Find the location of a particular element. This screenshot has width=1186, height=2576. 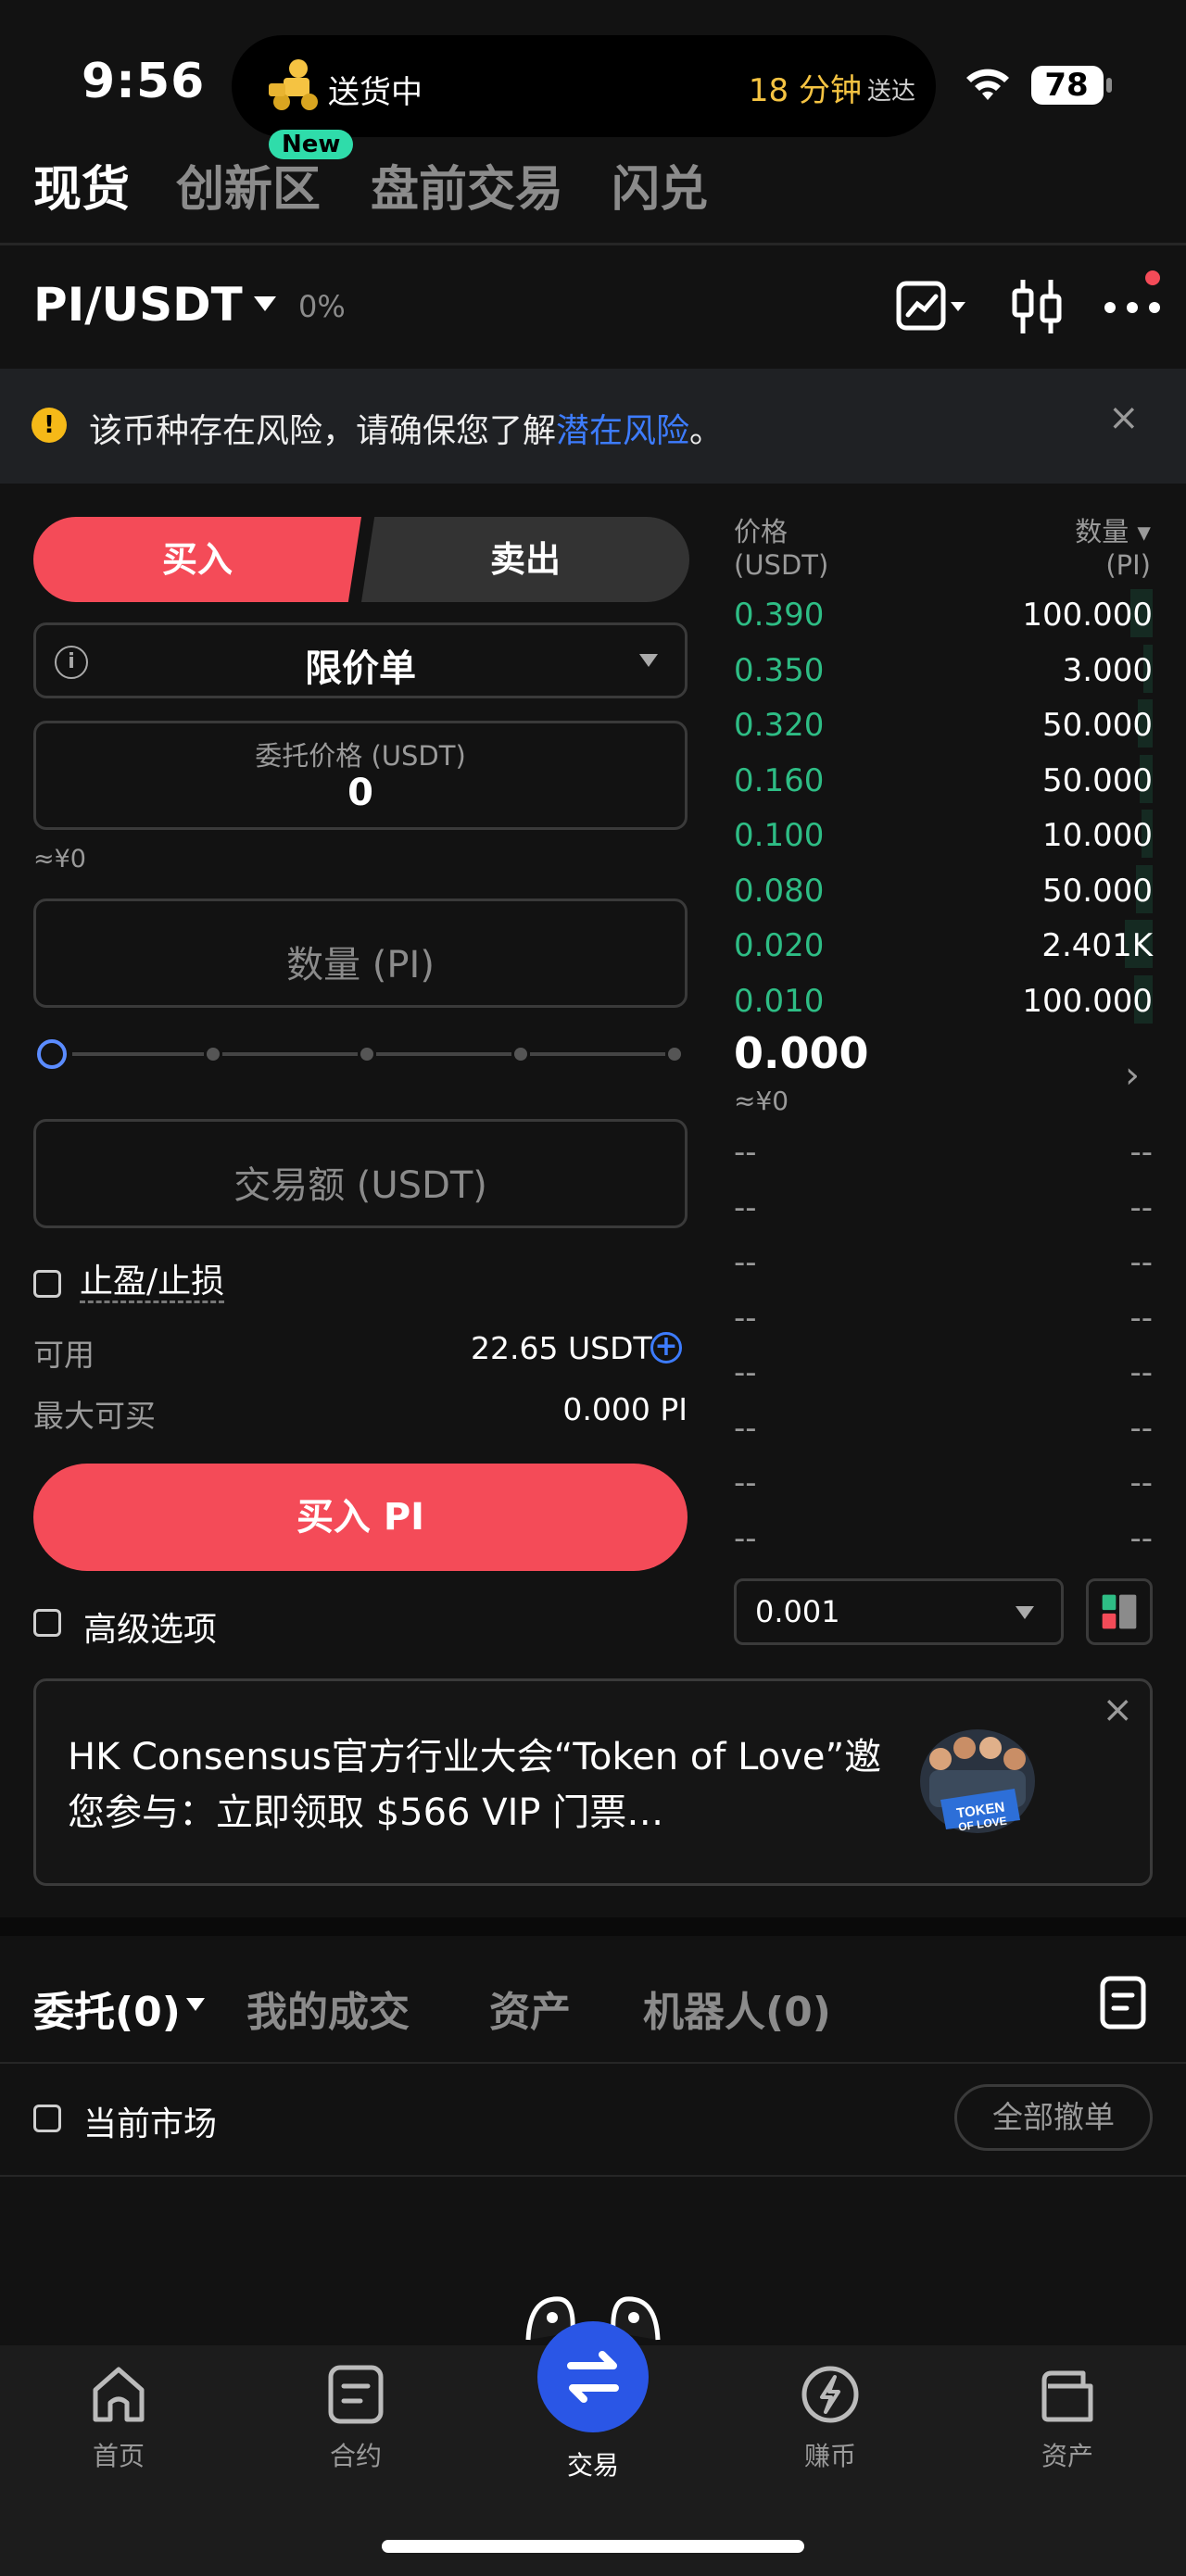

precision-value: 0.001 is located at coordinates (797, 1611).